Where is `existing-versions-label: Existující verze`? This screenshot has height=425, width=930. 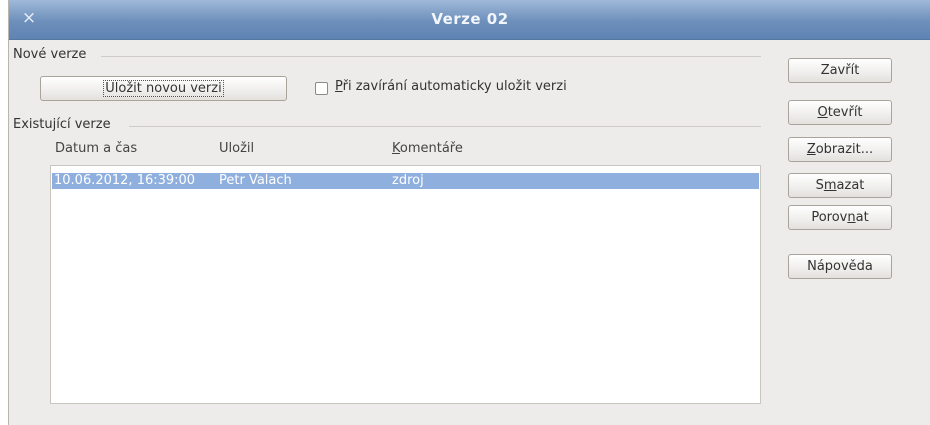 existing-versions-label: Existující verze is located at coordinates (62, 124).